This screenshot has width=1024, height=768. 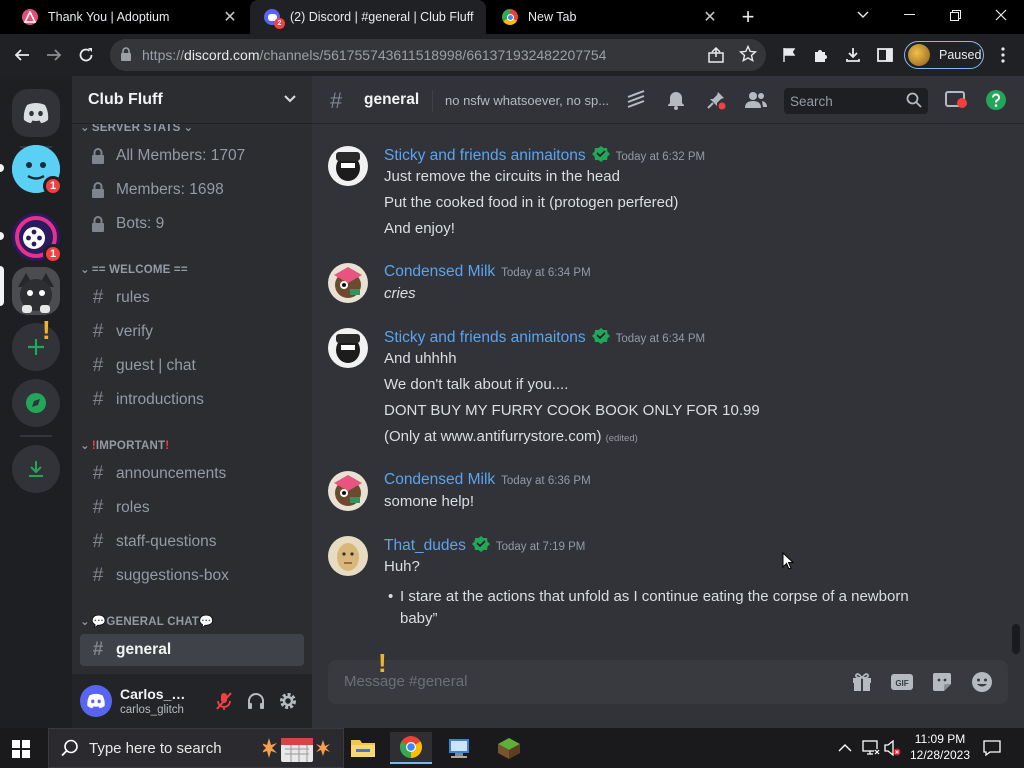 What do you see at coordinates (134, 269) in the screenshot?
I see `category-welcome: ⌄ == WELCOME ==` at bounding box center [134, 269].